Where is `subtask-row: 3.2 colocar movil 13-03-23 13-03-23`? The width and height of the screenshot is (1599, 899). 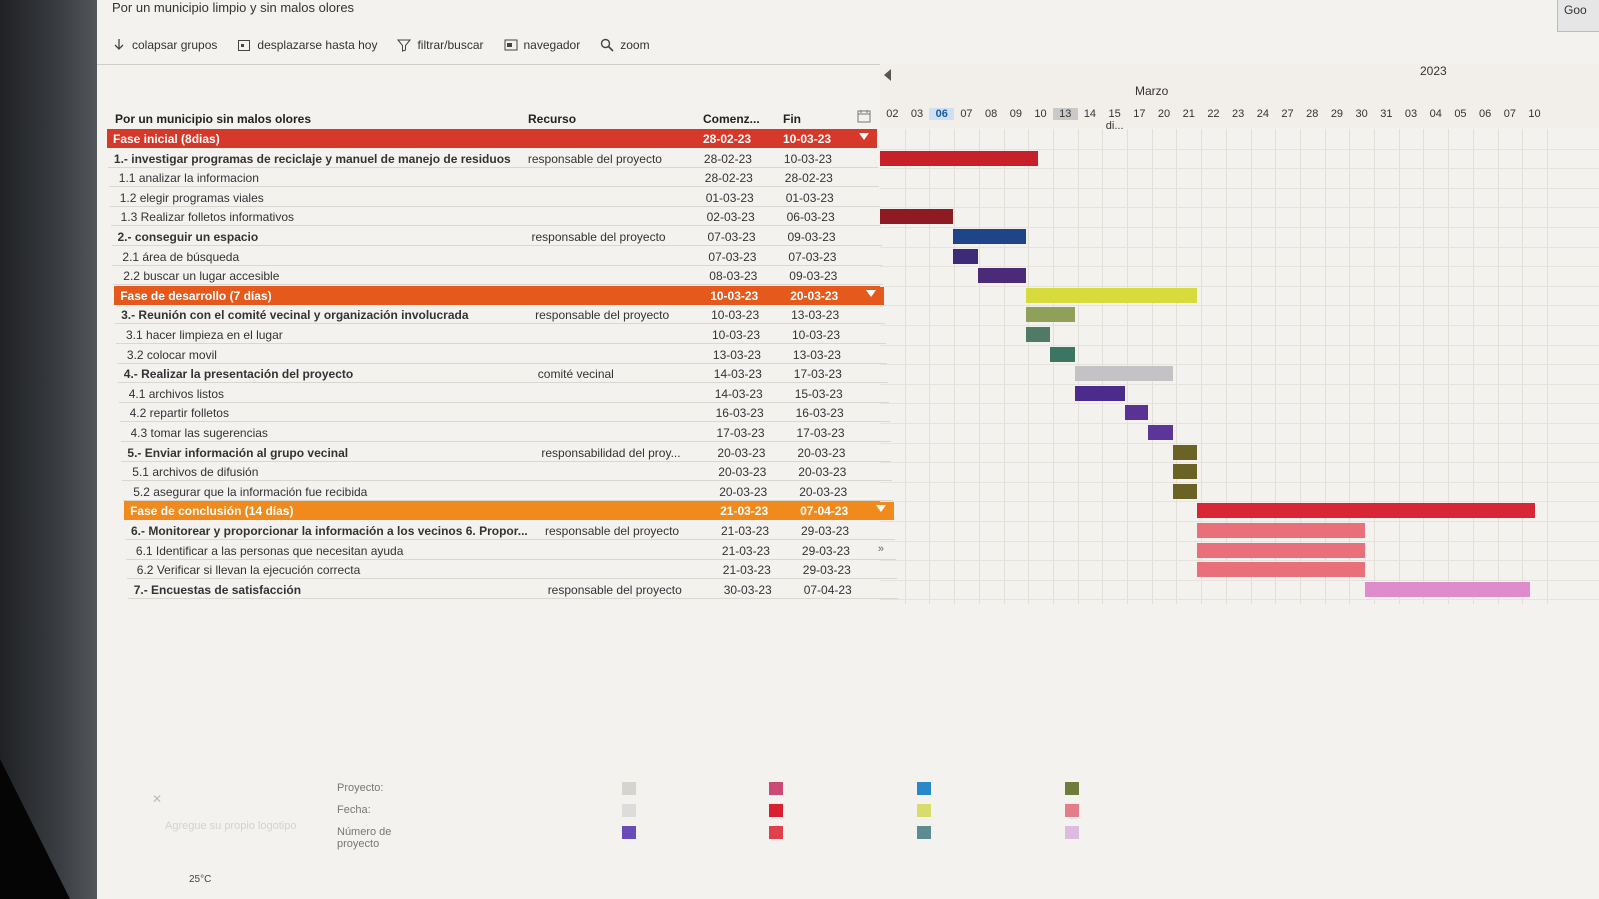 subtask-row: 3.2 colocar movil 13-03-23 13-03-23 is located at coordinates (501, 354).